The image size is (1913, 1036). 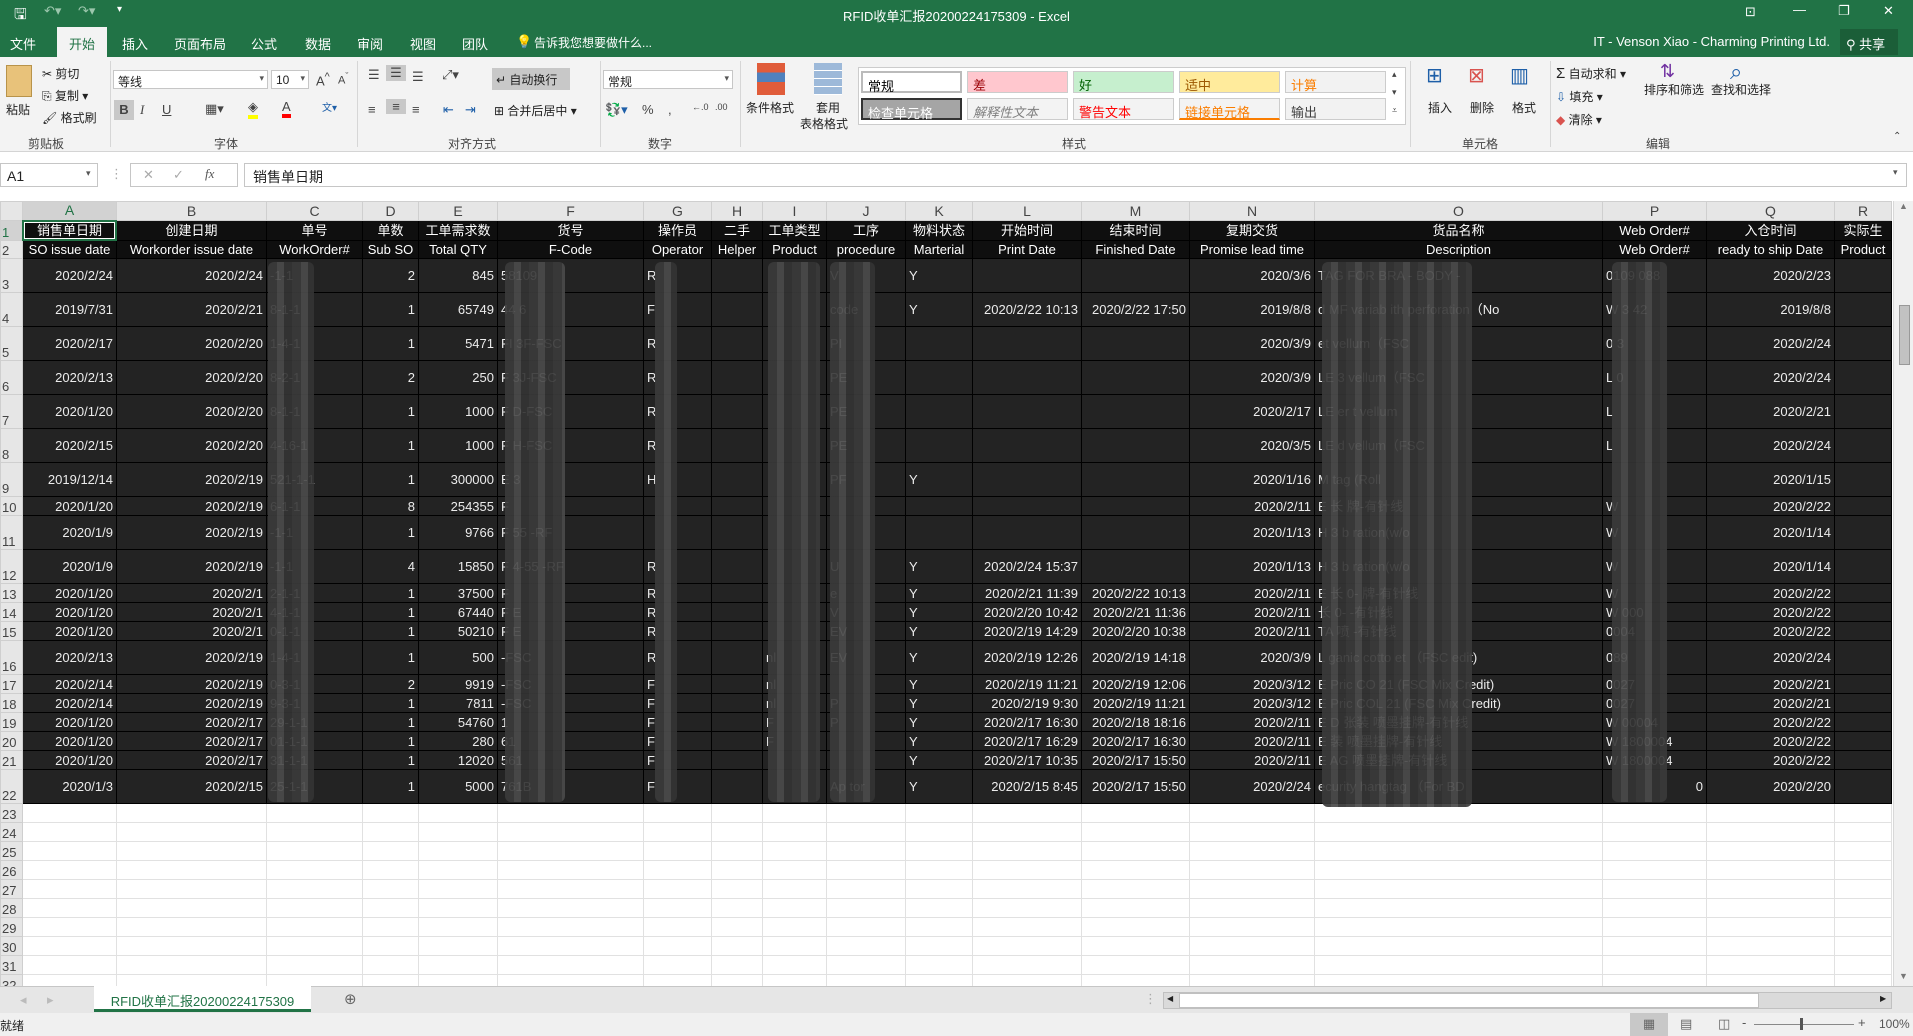 I want to click on cell-A26, so click(x=69, y=870).